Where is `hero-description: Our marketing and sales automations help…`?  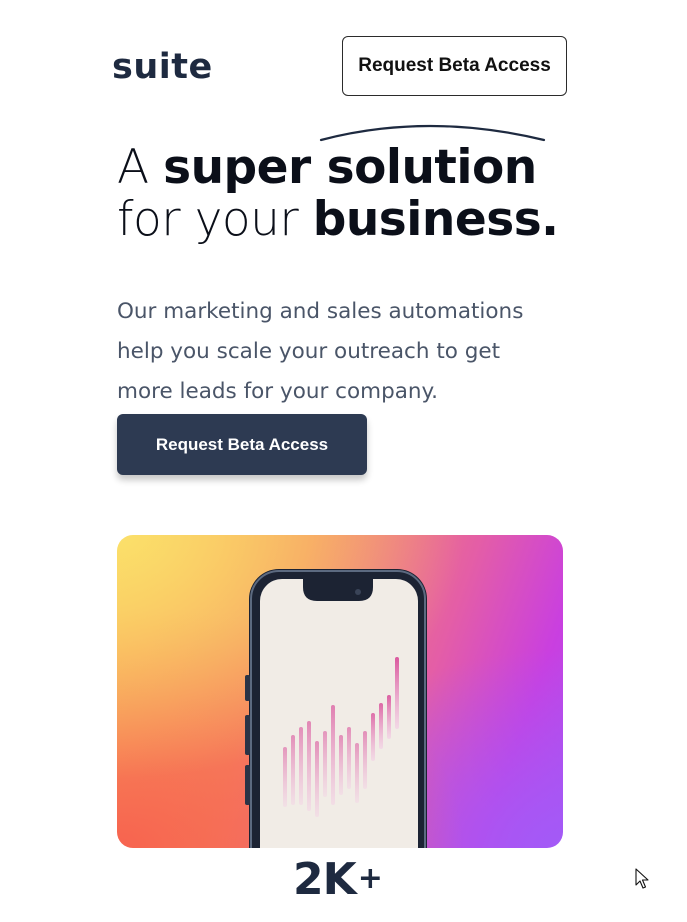
hero-description: Our marketing and sales automations help… is located at coordinates (320, 351).